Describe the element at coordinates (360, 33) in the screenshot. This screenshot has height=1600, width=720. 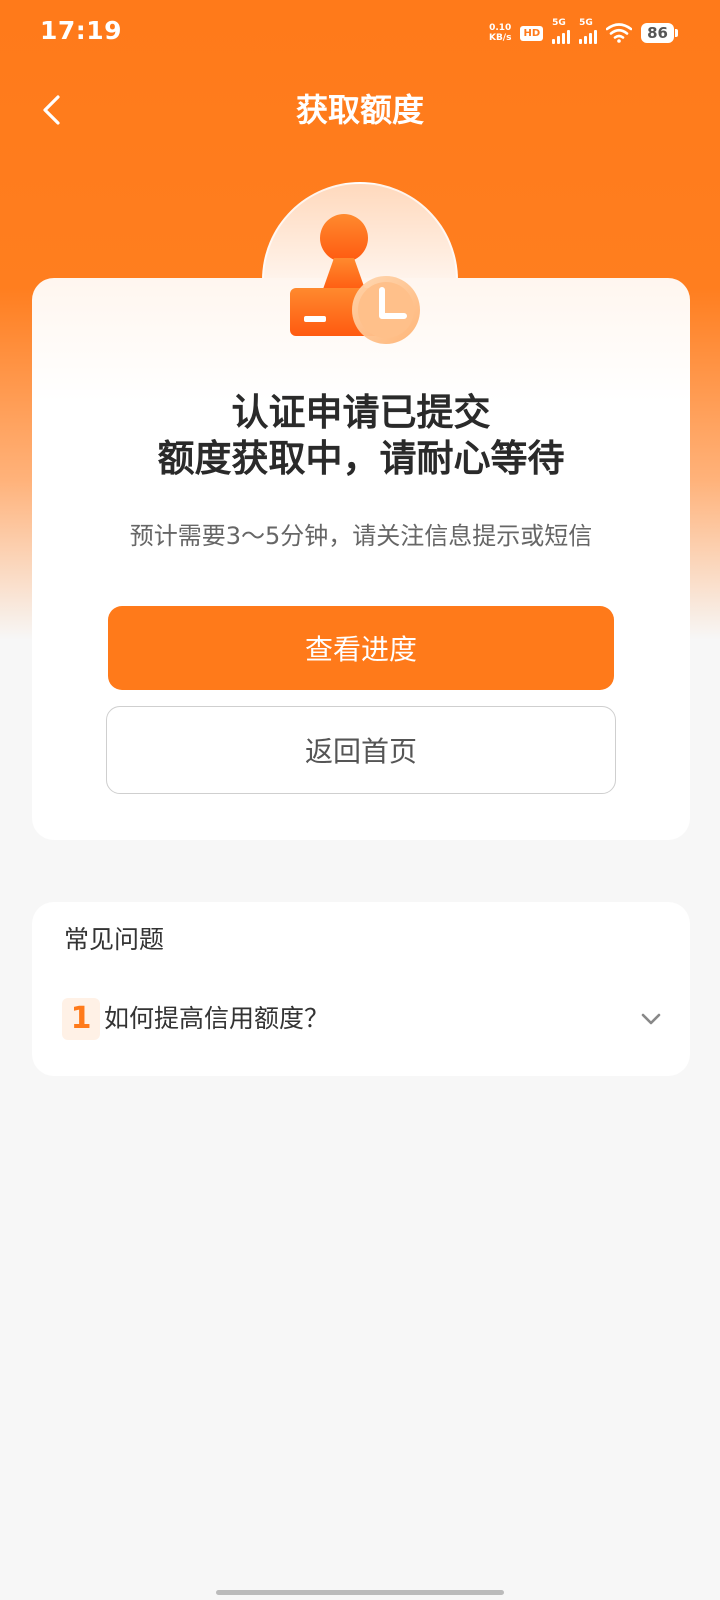
I see `status-bar: 17:19 0.10 KB/s HD 5G 5G 86` at that location.